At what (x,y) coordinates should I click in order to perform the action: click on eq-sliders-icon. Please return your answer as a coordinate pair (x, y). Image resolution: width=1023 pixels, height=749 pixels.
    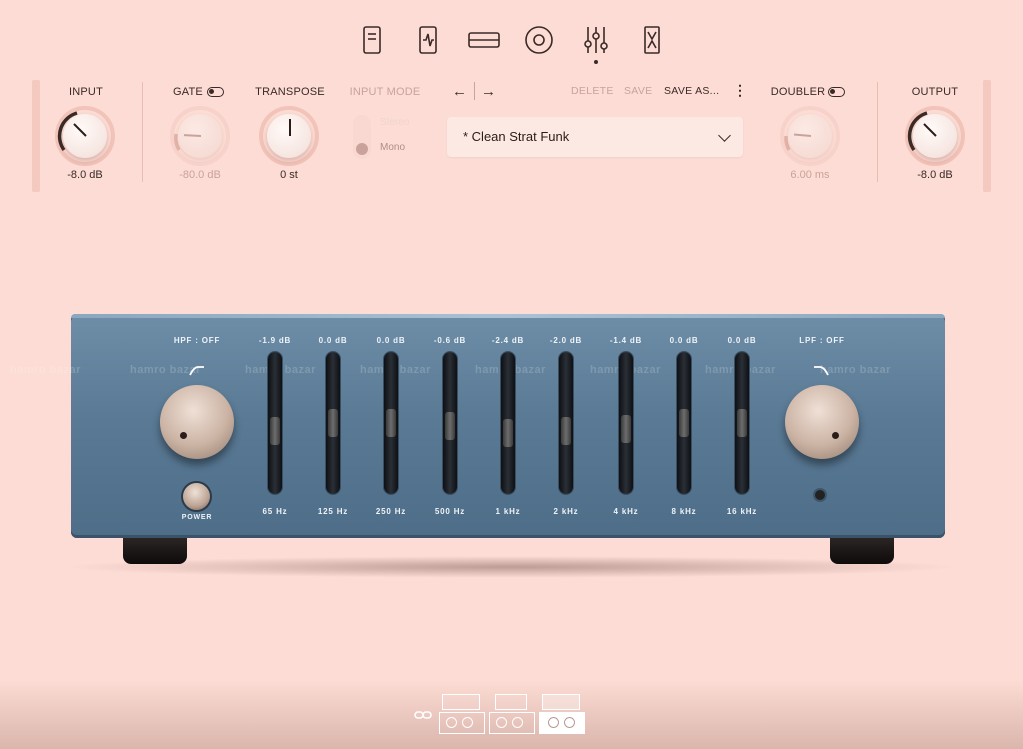
    Looking at the image, I should click on (596, 40).